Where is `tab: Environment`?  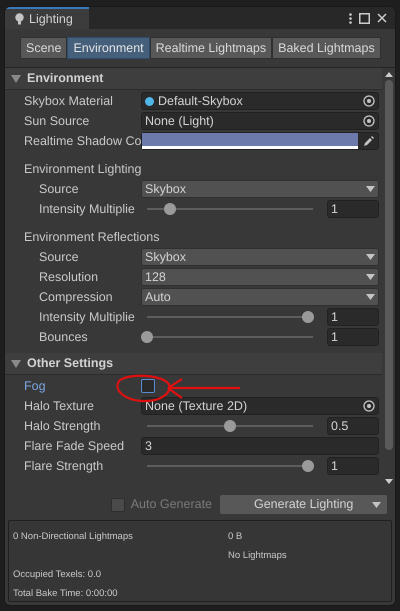
tab: Environment is located at coordinates (108, 48).